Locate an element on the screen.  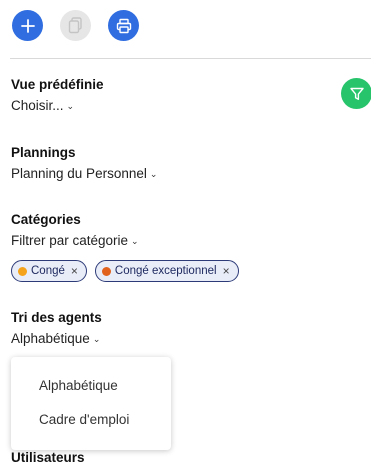
copy-button is located at coordinates (75, 25).